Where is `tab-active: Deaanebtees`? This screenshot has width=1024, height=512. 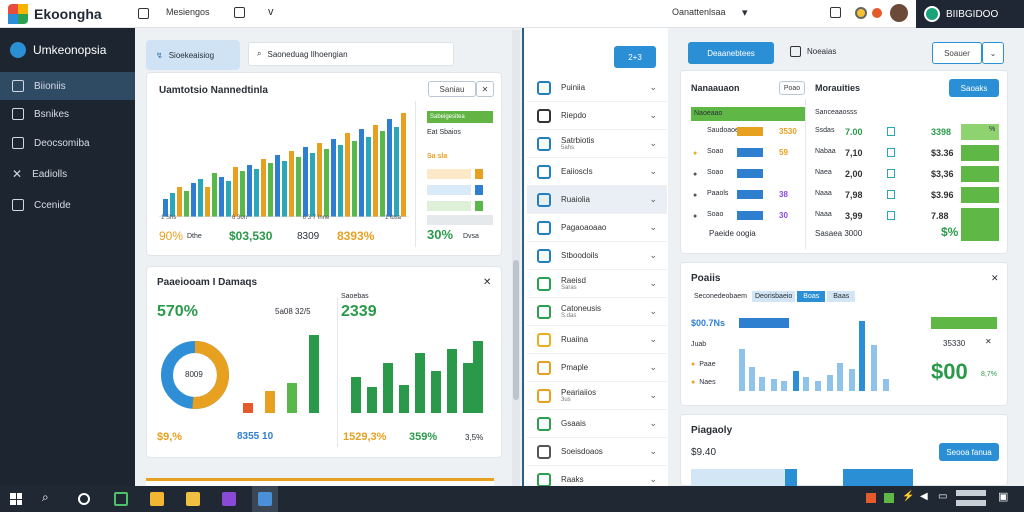 tab-active: Deaanebtees is located at coordinates (731, 53).